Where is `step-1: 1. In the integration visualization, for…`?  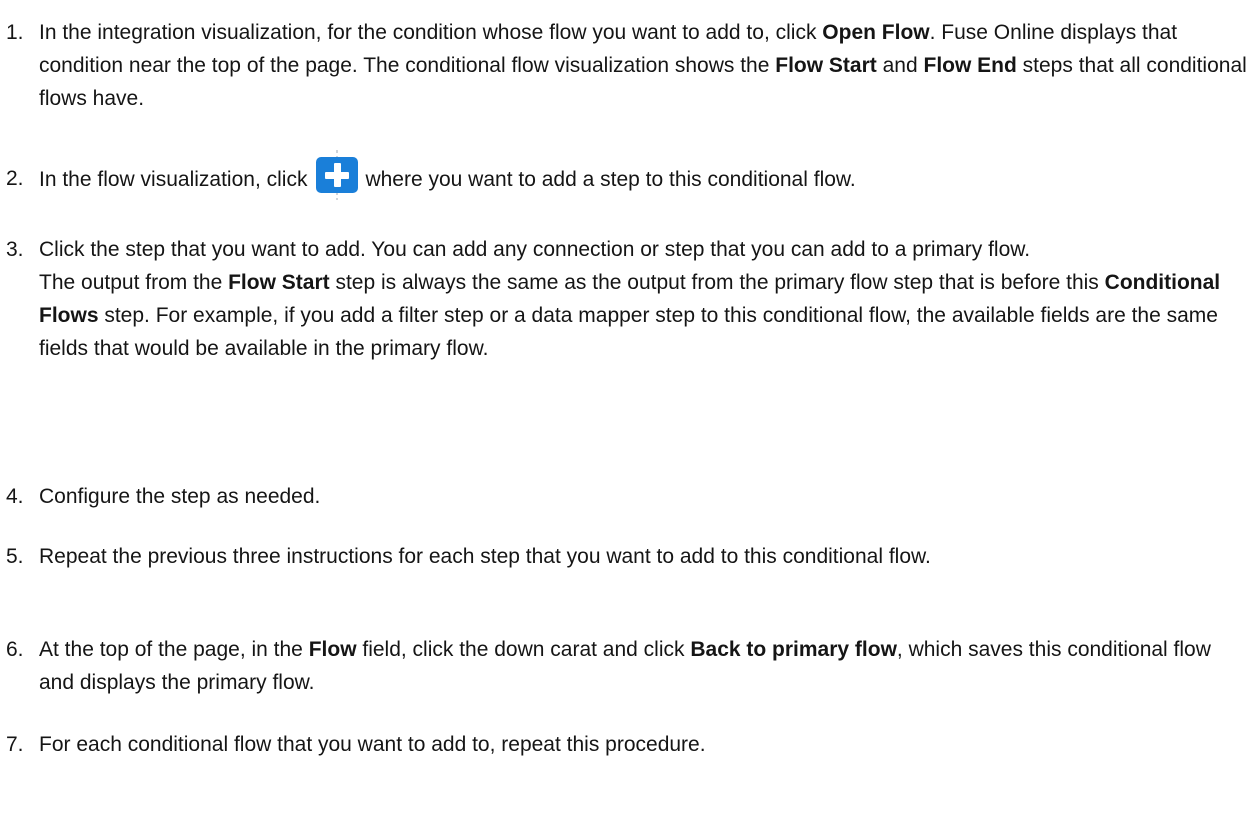
step-1: 1. In the integration visualization, for… is located at coordinates (629, 65).